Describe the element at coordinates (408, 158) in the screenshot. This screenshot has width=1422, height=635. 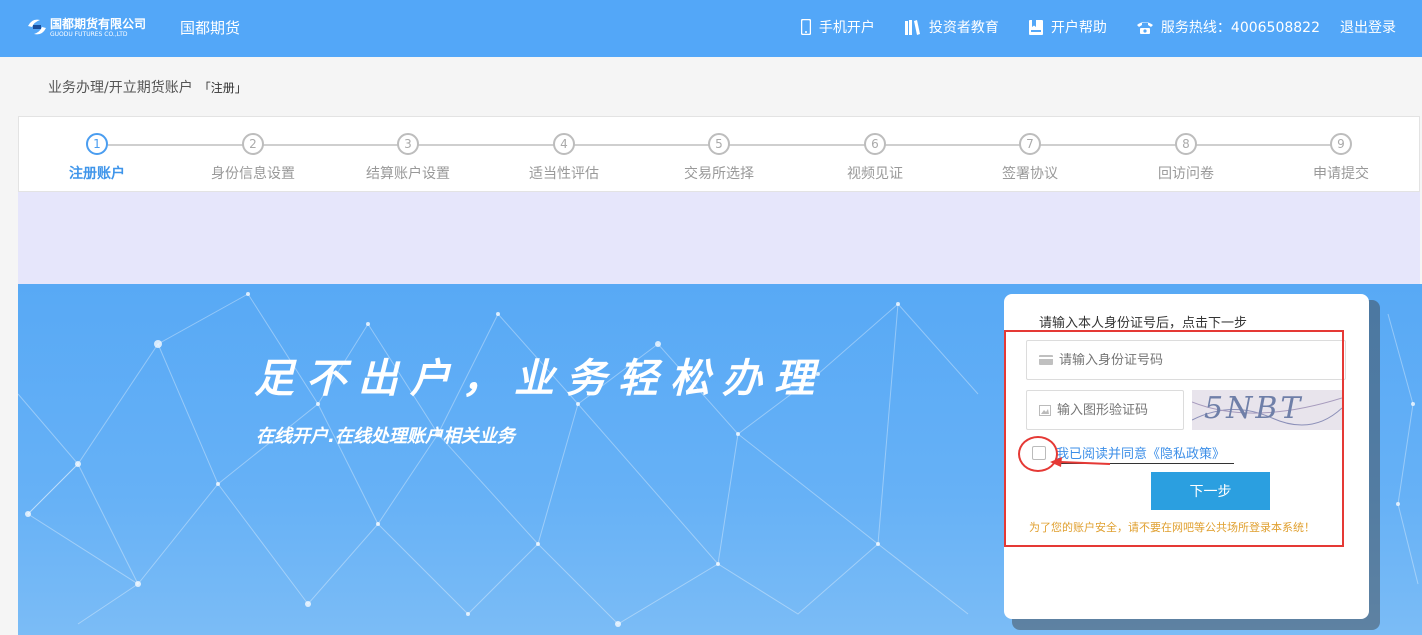
I see `step-3: 3 结算账户设置` at that location.